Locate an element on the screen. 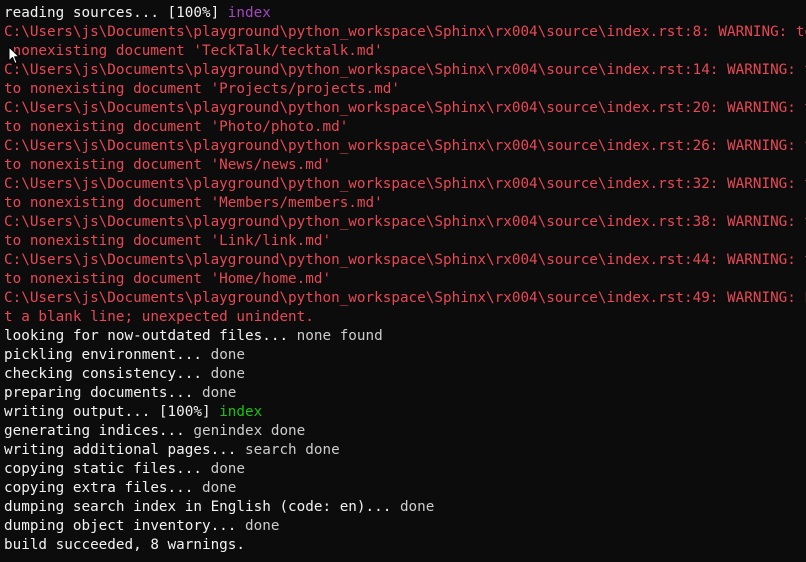 This screenshot has width=806, height=562. terminal-line: to nonexisting document 'Link/link.md' is located at coordinates (405, 241).